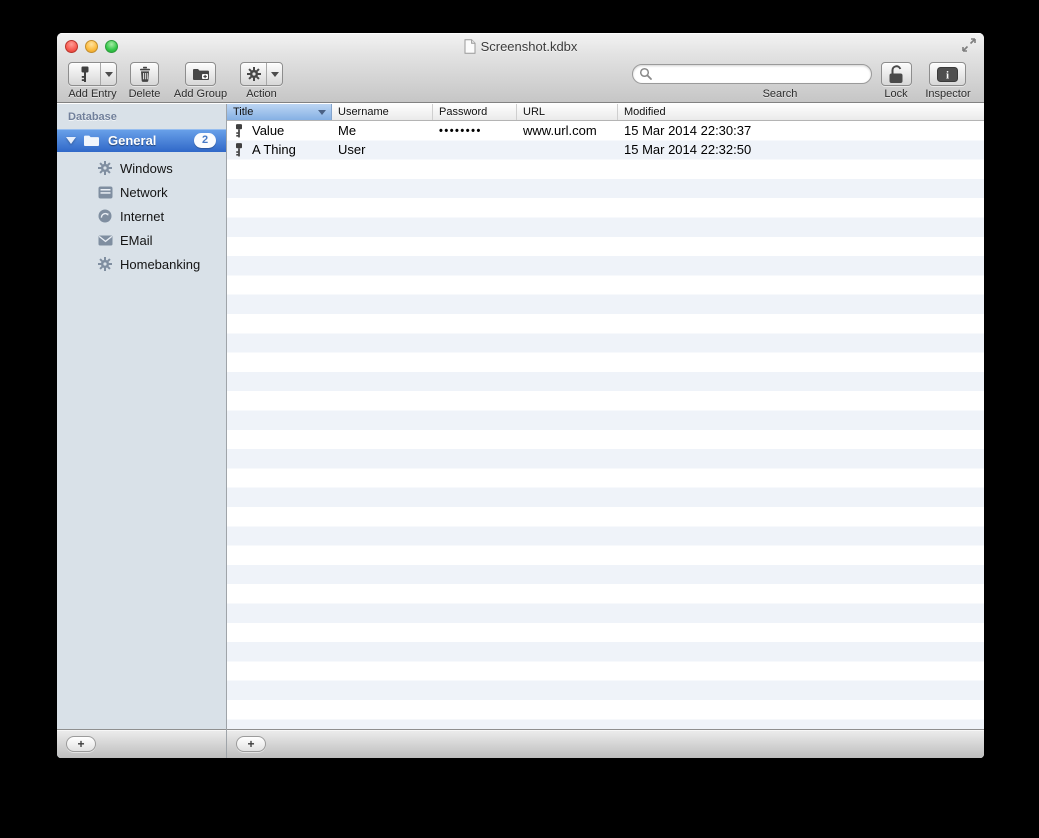 The image size is (1039, 838). I want to click on table-header: Title Username Password URL Modified, so click(605, 112).